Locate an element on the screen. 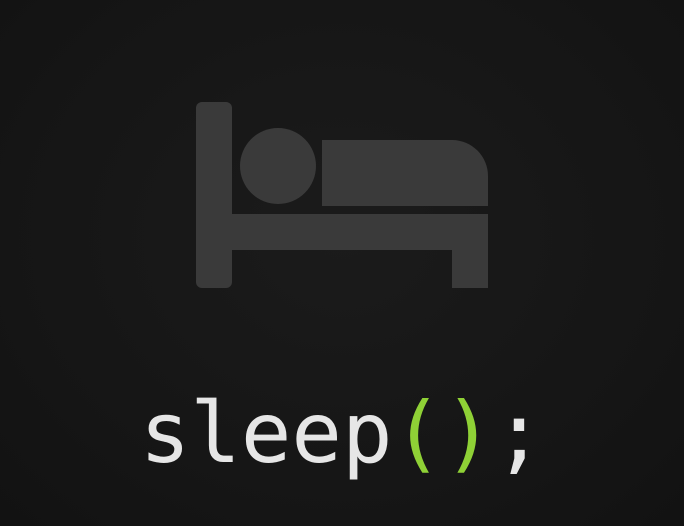  function-name: sleep is located at coordinates (266, 433).